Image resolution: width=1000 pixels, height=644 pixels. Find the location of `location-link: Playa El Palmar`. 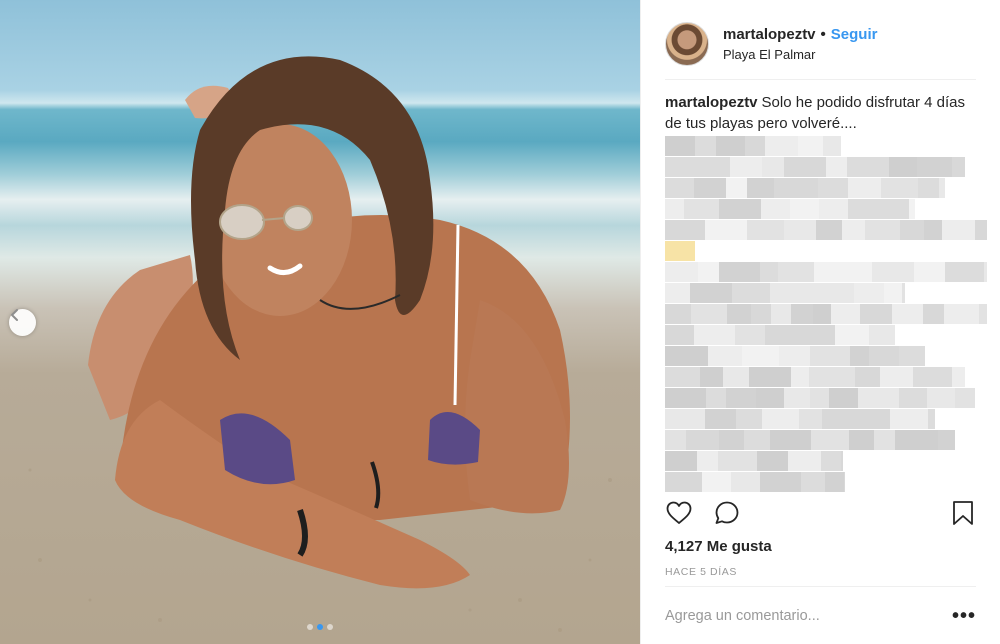

location-link: Playa El Palmar is located at coordinates (800, 54).